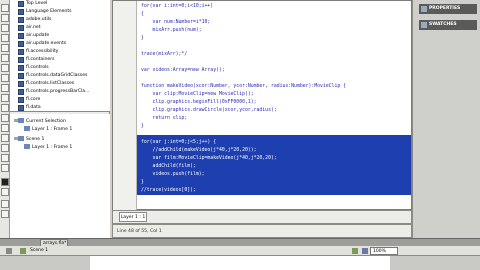 Image resolution: width=480 pixels, height=270 pixels. I want to click on code-line-selected: videos[1].alpha=0.25;, so click(171, 198).